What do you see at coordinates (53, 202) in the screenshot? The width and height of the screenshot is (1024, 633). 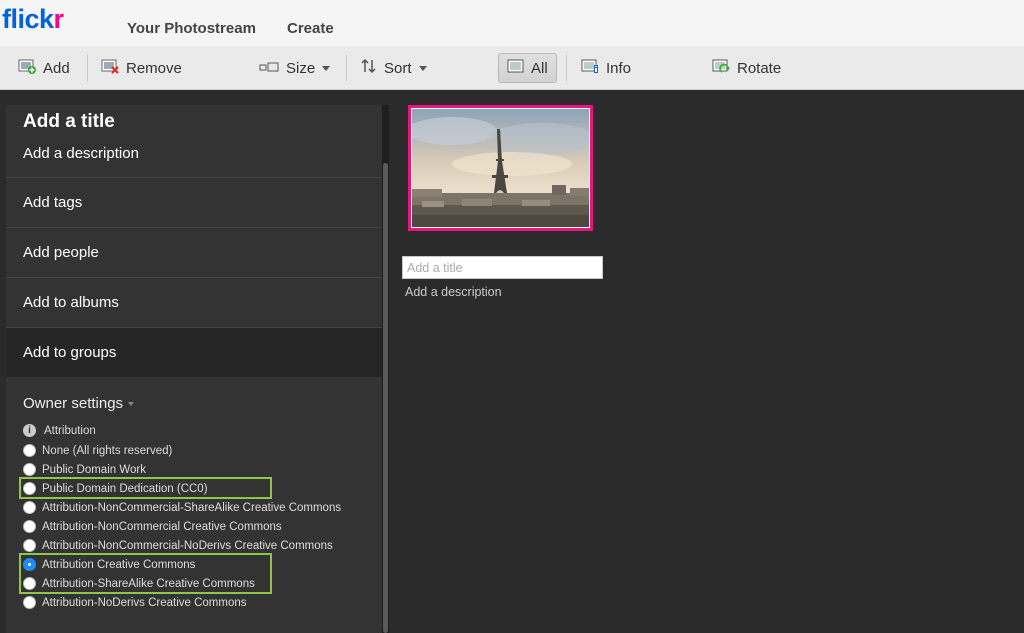 I see `add-tags-label: Add tags` at bounding box center [53, 202].